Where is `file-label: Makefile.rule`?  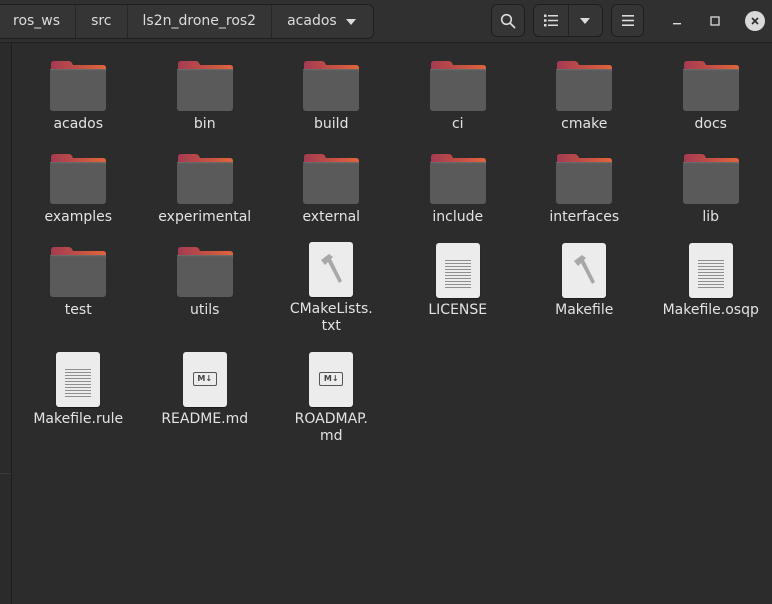
file-label: Makefile.rule is located at coordinates (78, 419).